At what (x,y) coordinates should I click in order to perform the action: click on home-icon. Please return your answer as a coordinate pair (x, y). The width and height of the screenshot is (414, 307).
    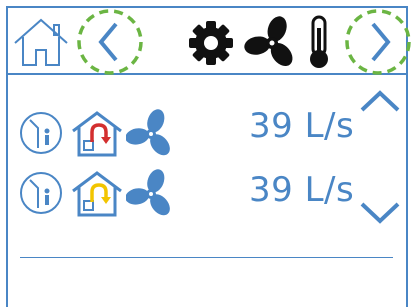
    Looking at the image, I should click on (41, 43).